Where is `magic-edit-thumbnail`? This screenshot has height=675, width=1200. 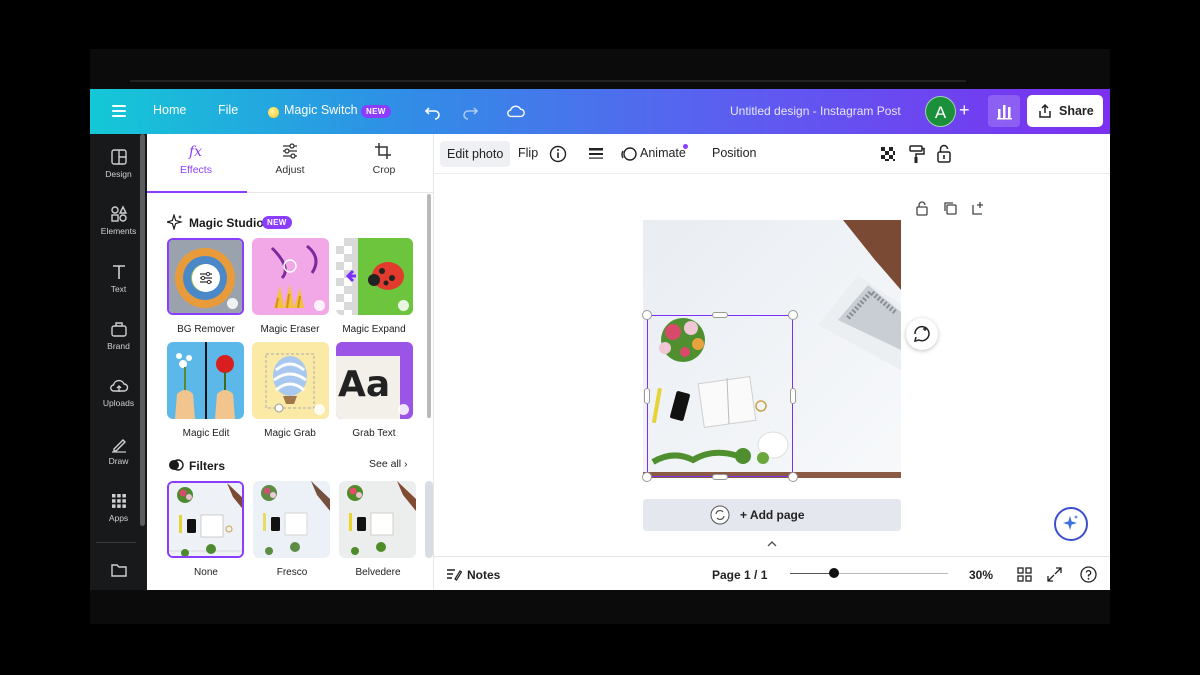
magic-edit-thumbnail is located at coordinates (205, 380).